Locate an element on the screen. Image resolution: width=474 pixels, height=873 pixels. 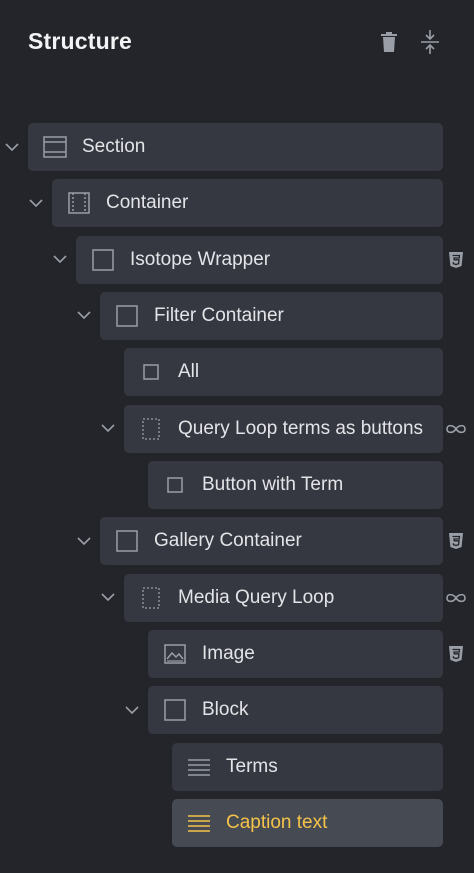
tree-row: Section is located at coordinates (237, 147).